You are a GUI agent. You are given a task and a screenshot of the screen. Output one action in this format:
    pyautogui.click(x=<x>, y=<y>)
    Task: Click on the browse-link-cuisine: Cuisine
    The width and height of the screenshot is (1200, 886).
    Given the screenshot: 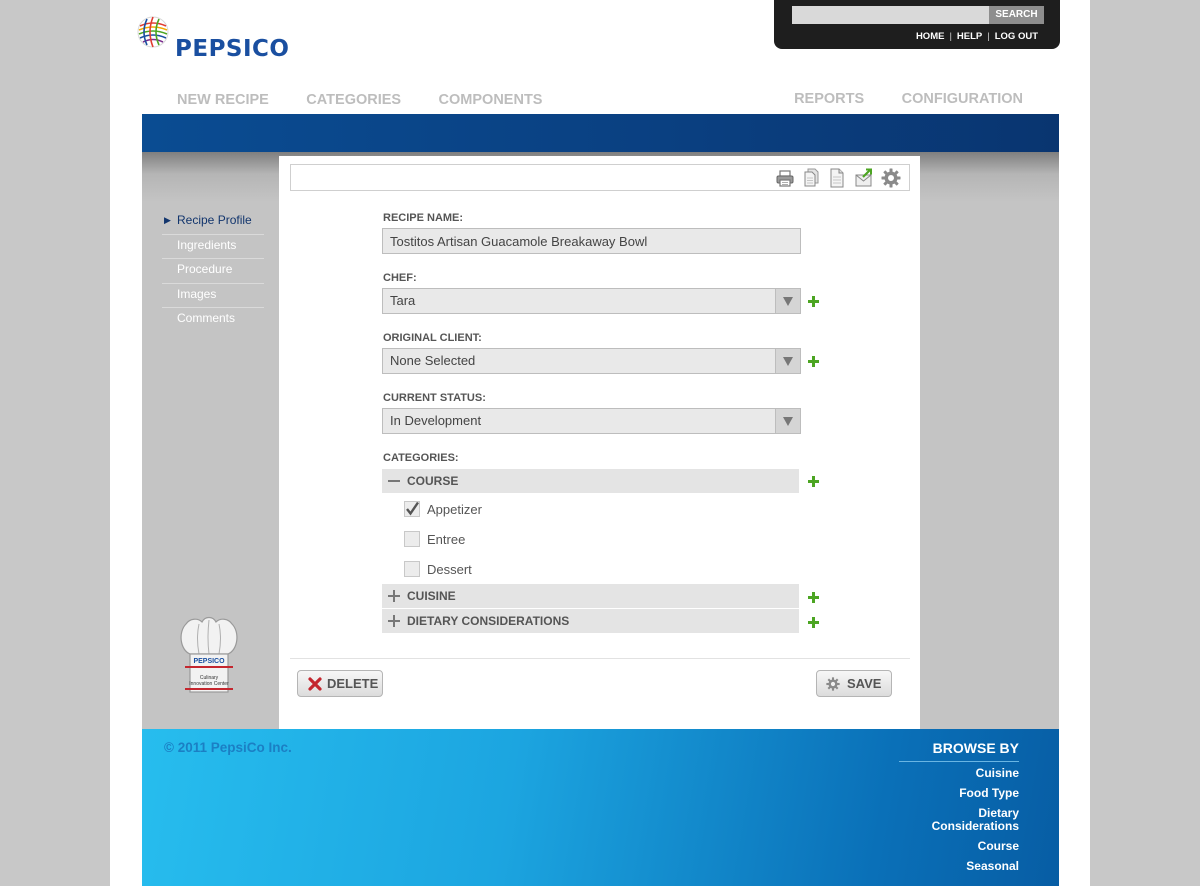 What is the action you would take?
    pyautogui.click(x=939, y=773)
    